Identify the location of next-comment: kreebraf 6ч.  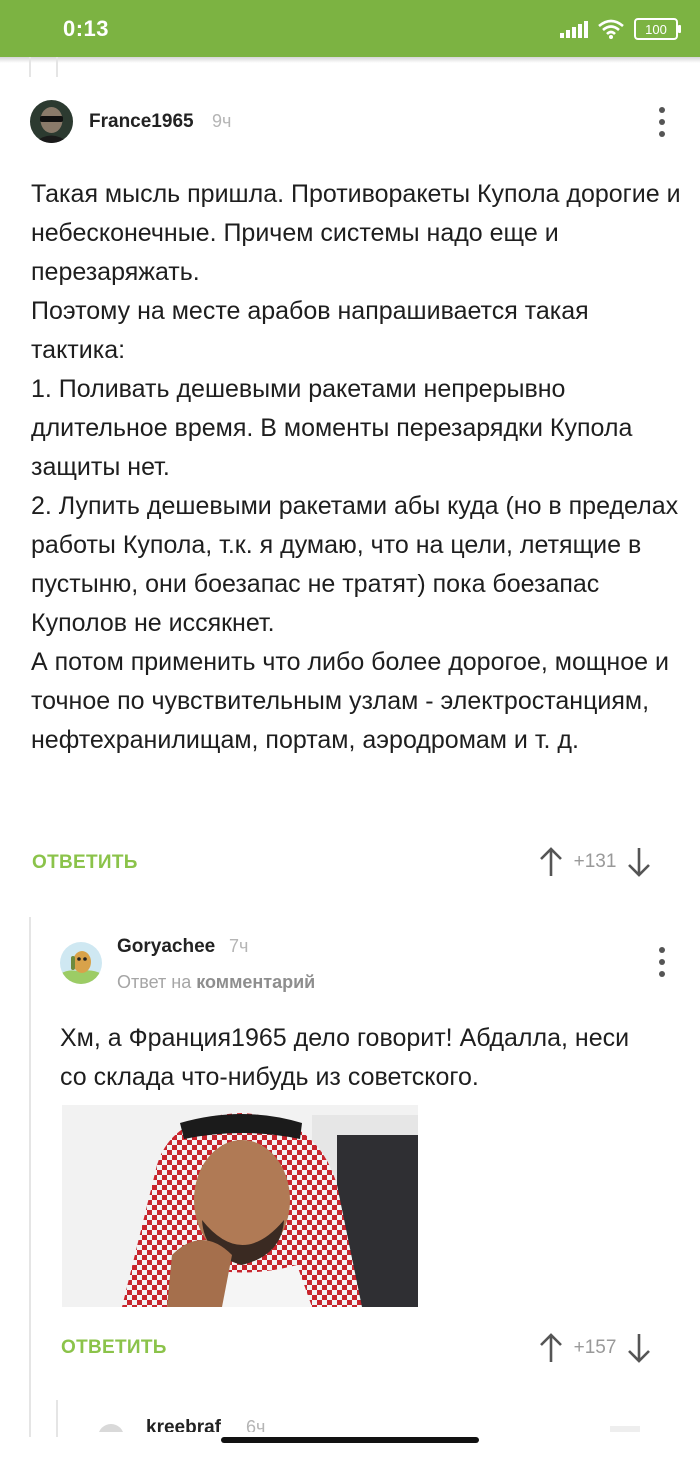
(350, 1422).